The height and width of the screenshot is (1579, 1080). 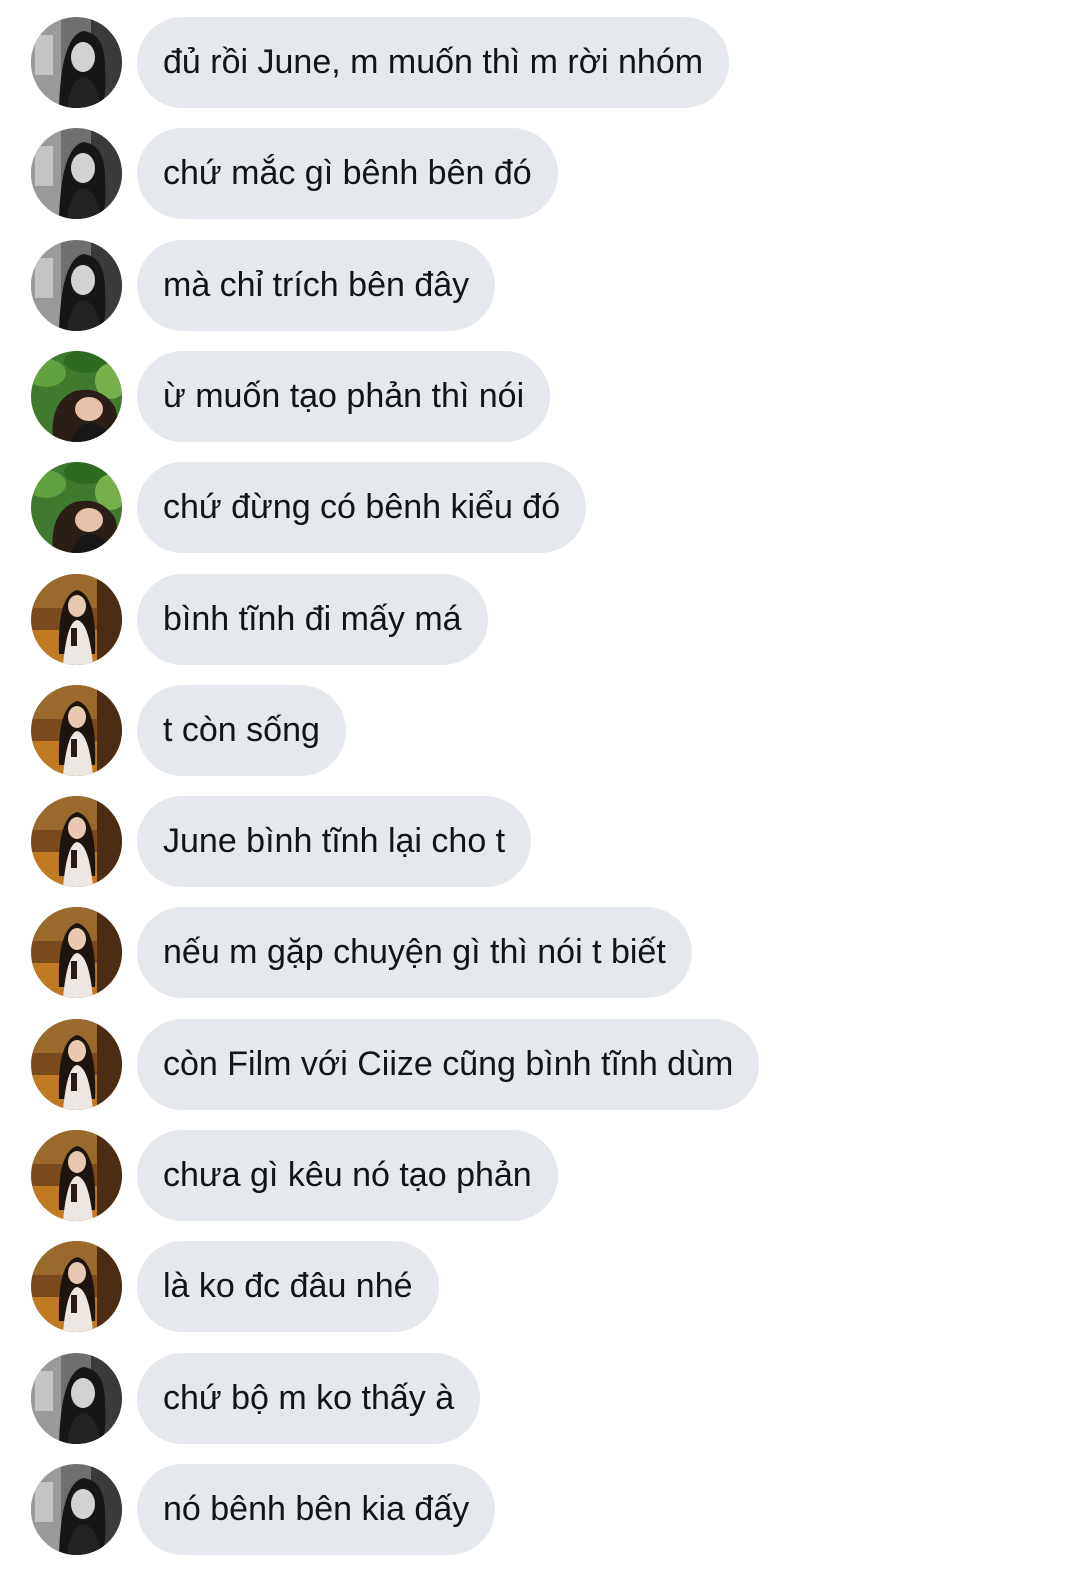 What do you see at coordinates (316, 1509) in the screenshot?
I see `message-bubble: nó bênh bên kia đấy` at bounding box center [316, 1509].